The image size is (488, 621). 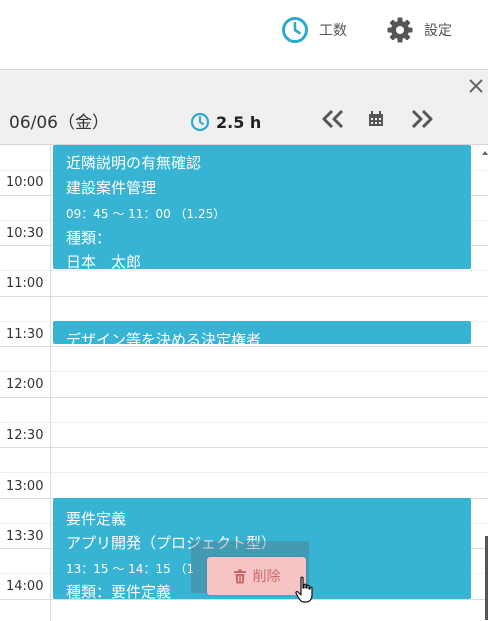 I want to click on event-type: 種類：, so click(x=89, y=238).